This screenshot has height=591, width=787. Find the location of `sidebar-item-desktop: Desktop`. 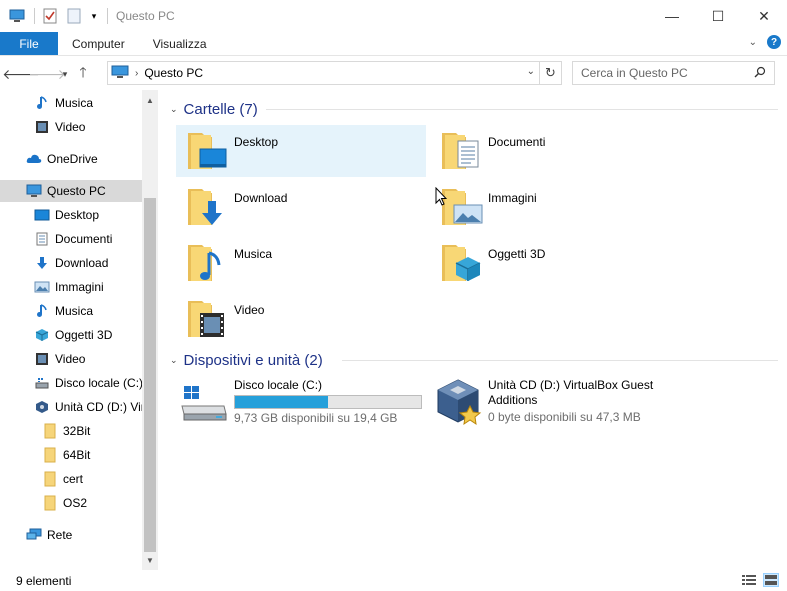

sidebar-item-desktop: Desktop is located at coordinates (71, 215).